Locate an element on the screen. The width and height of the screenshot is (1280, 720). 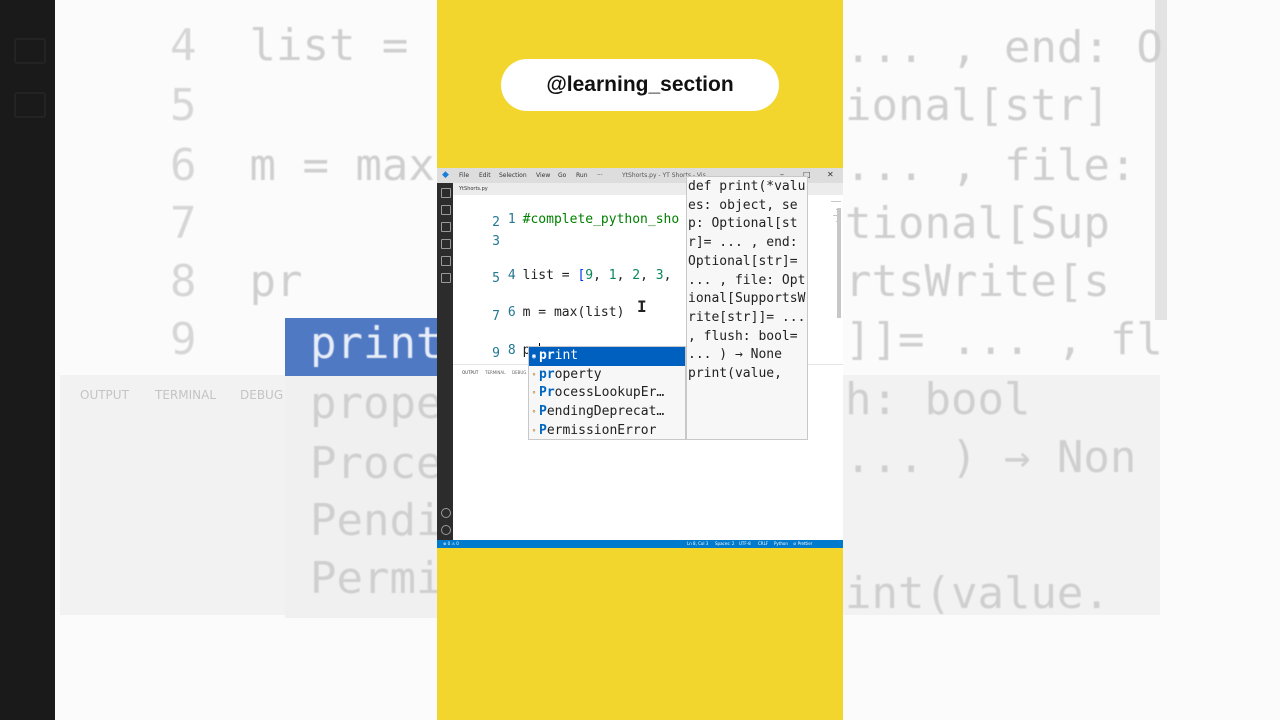
background-line-number: 5 is located at coordinates (183, 105).